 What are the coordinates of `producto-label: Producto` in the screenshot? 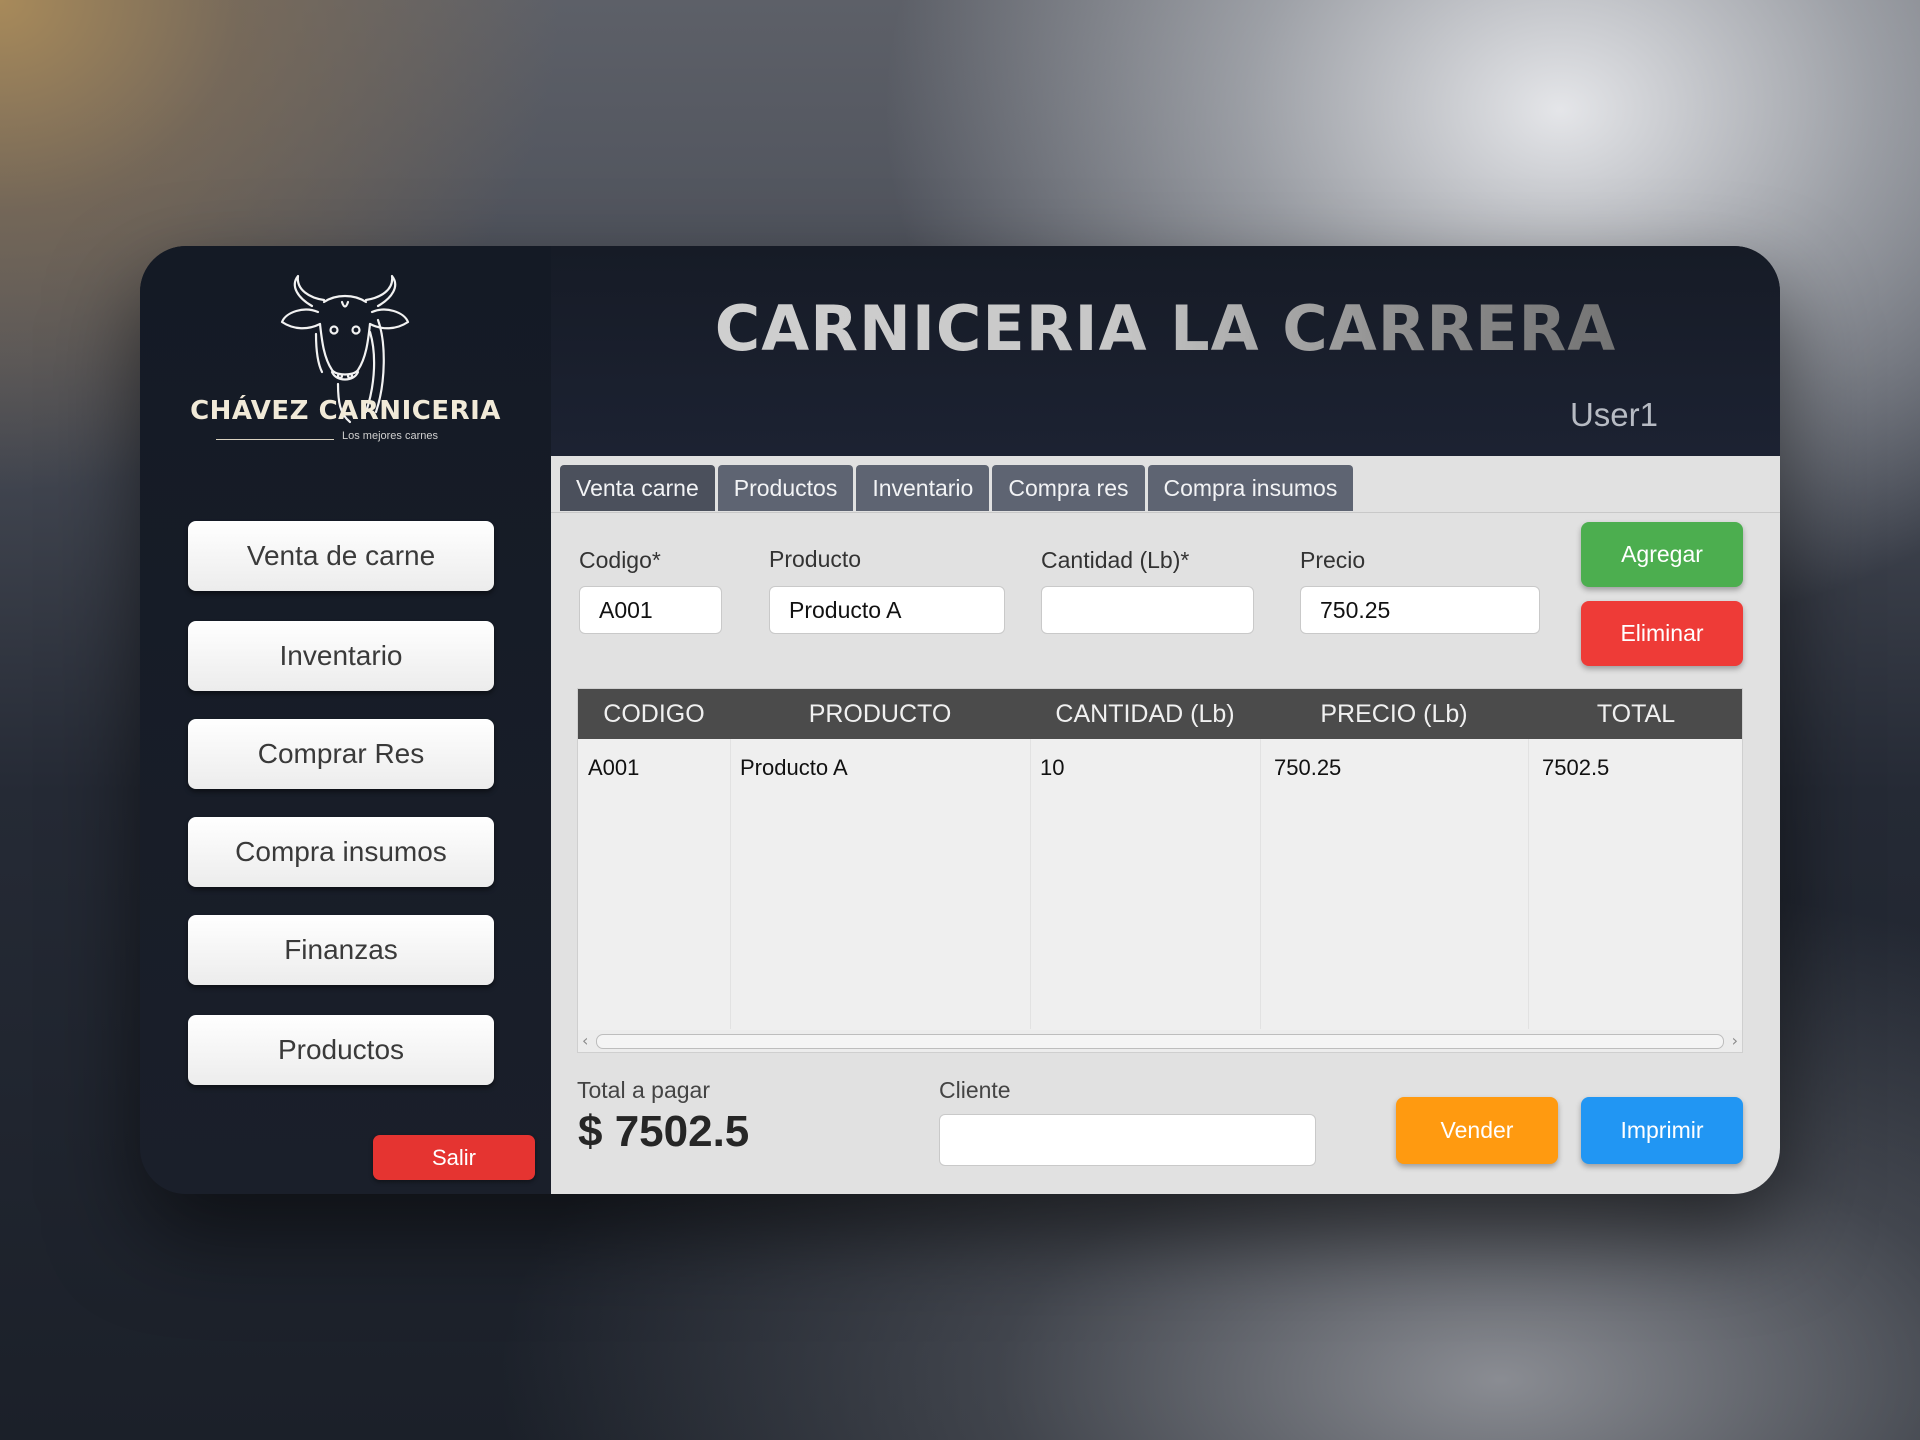 It's located at (815, 559).